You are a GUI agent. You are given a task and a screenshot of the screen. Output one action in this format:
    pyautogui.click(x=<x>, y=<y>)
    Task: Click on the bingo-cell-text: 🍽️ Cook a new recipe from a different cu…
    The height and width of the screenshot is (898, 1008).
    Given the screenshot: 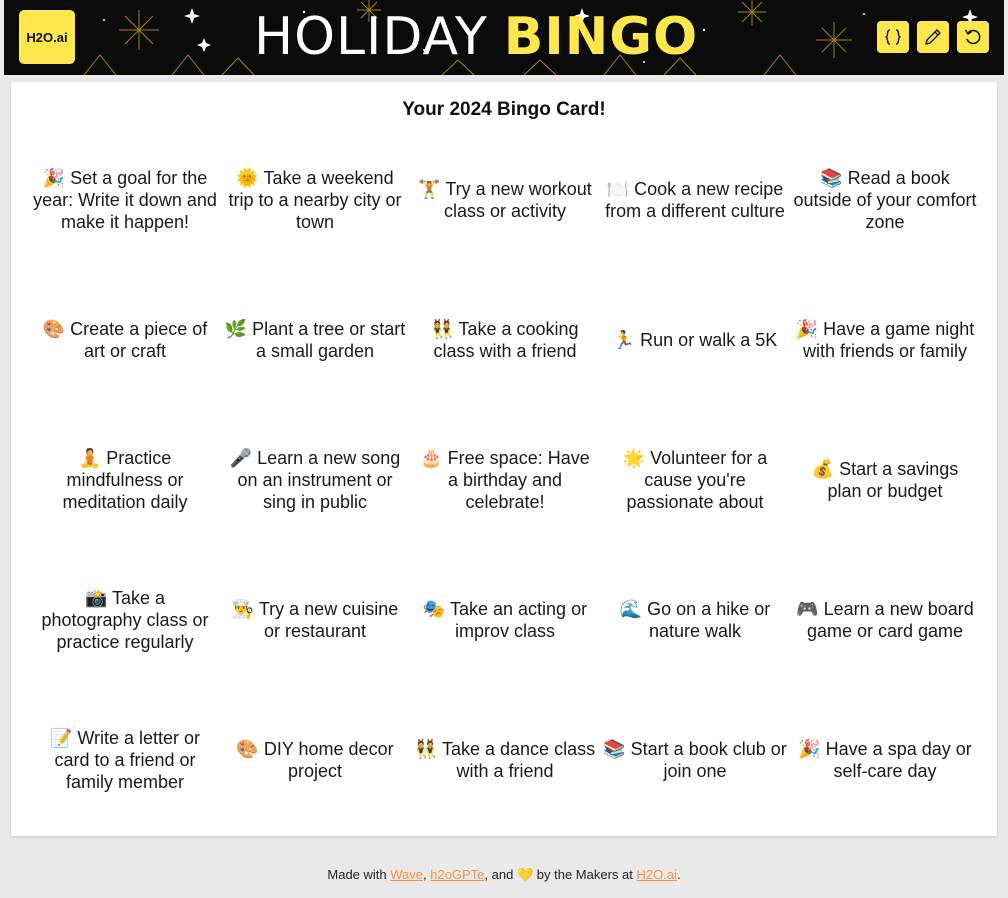 What is the action you would take?
    pyautogui.click(x=695, y=200)
    